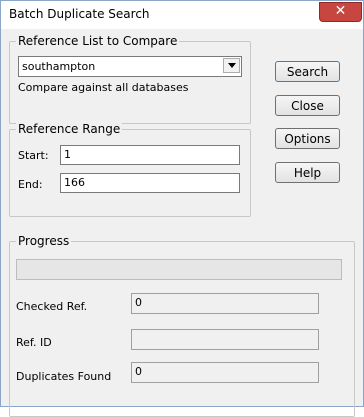 Image resolution: width=364 pixels, height=417 pixels. Describe the element at coordinates (103, 87) in the screenshot. I see `compare-all-note: Compare against all databases` at that location.